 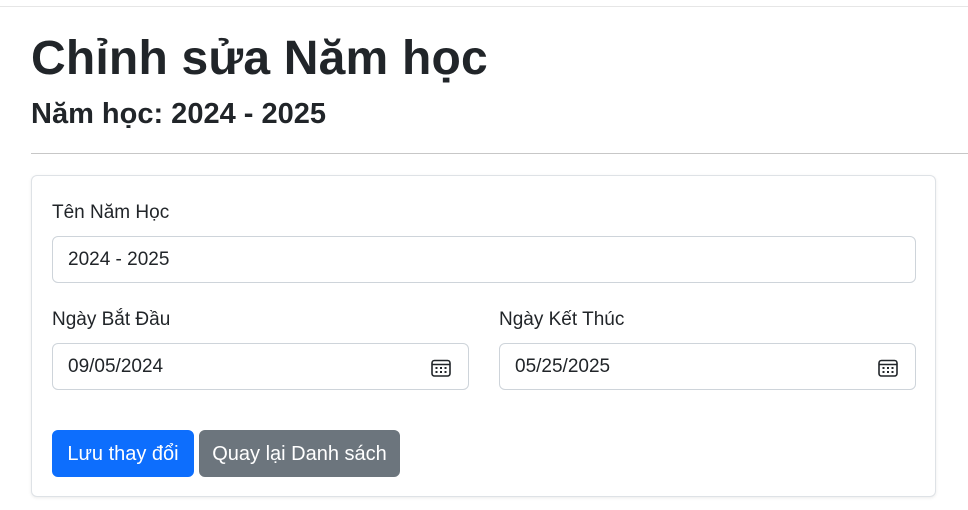 I want to click on end-date-input: 05/25/2025, so click(x=707, y=366).